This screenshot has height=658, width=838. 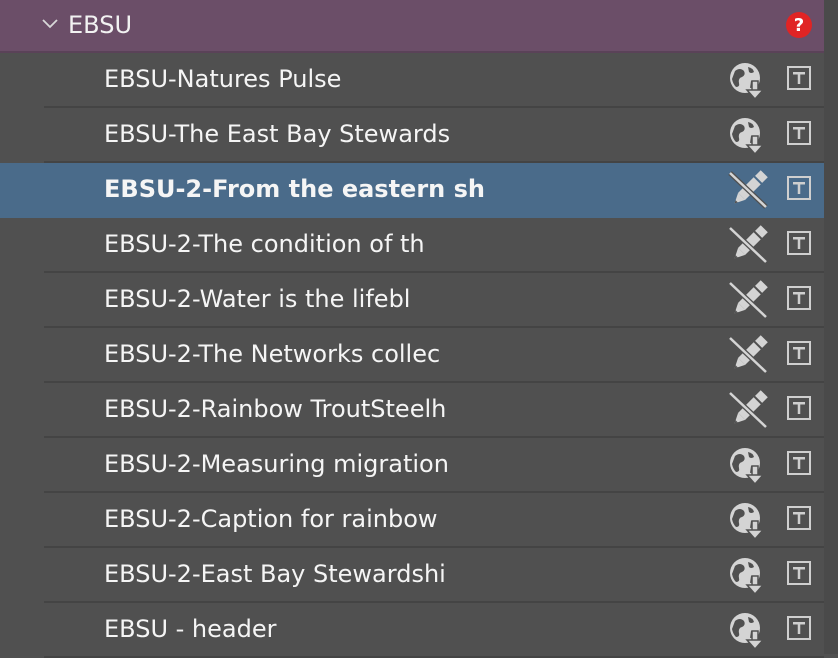 I want to click on list-item-label: EBSU-2-Caption for rainbow, so click(x=271, y=519).